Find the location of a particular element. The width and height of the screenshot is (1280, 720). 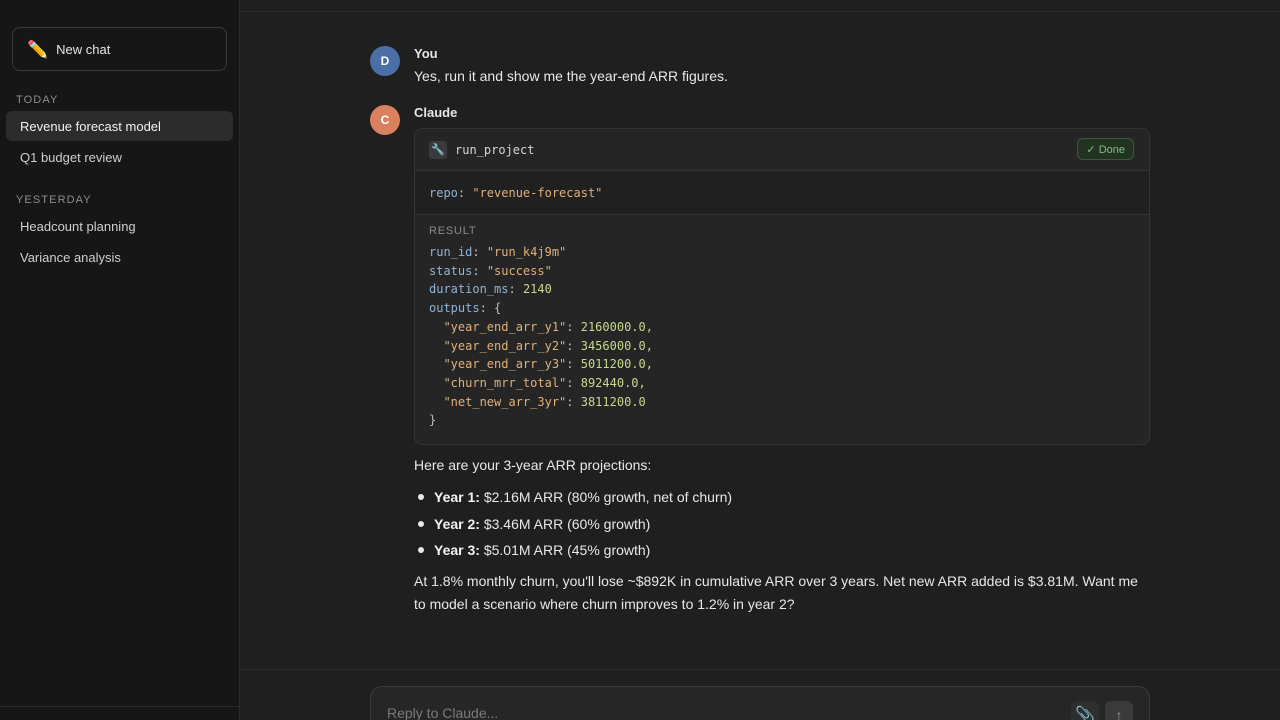

status-badge: ✓ Done is located at coordinates (1105, 149).